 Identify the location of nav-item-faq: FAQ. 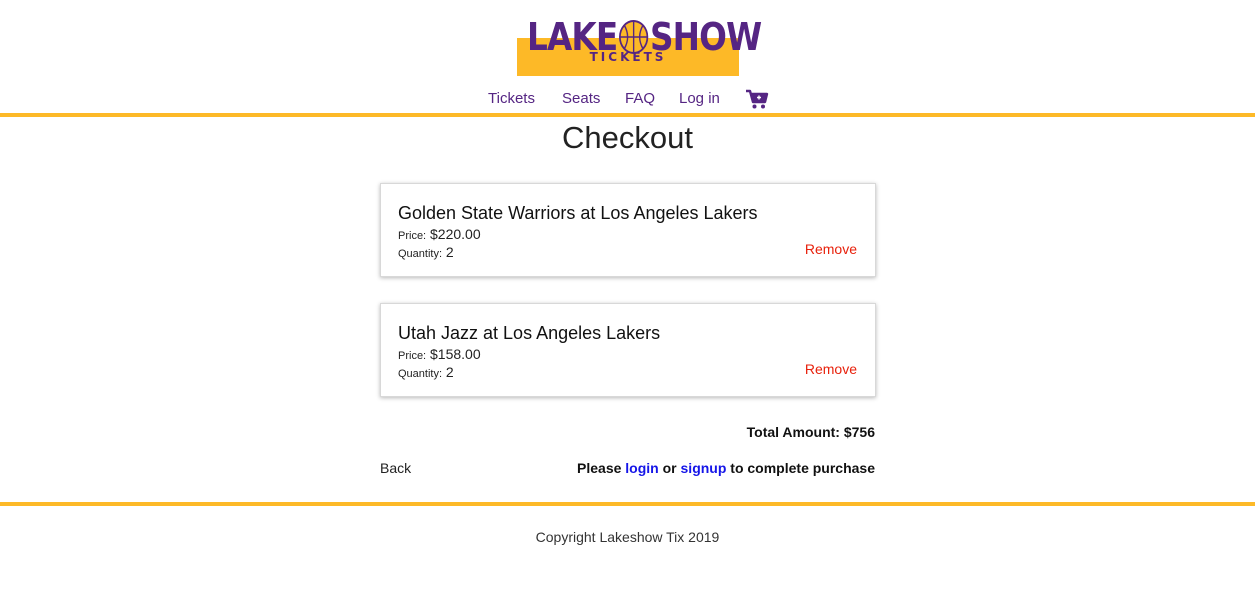
(640, 98).